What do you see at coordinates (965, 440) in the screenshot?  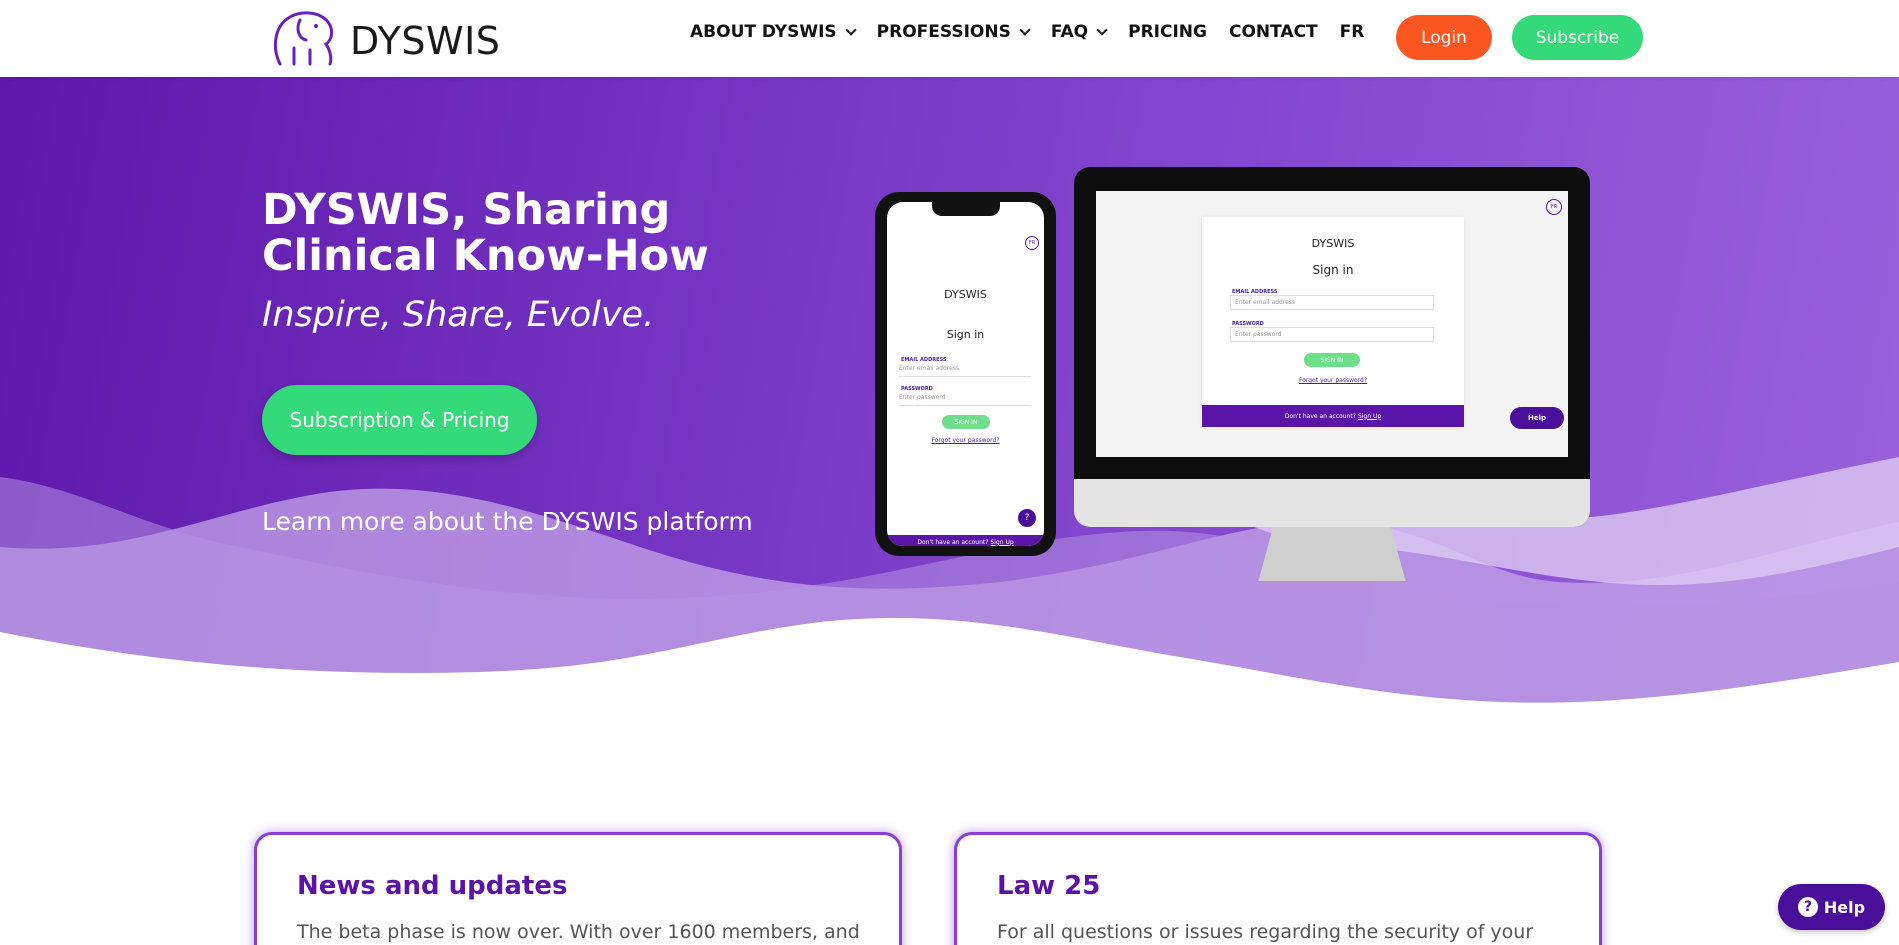 I see `phone-forgot-link: Forgot your password?` at bounding box center [965, 440].